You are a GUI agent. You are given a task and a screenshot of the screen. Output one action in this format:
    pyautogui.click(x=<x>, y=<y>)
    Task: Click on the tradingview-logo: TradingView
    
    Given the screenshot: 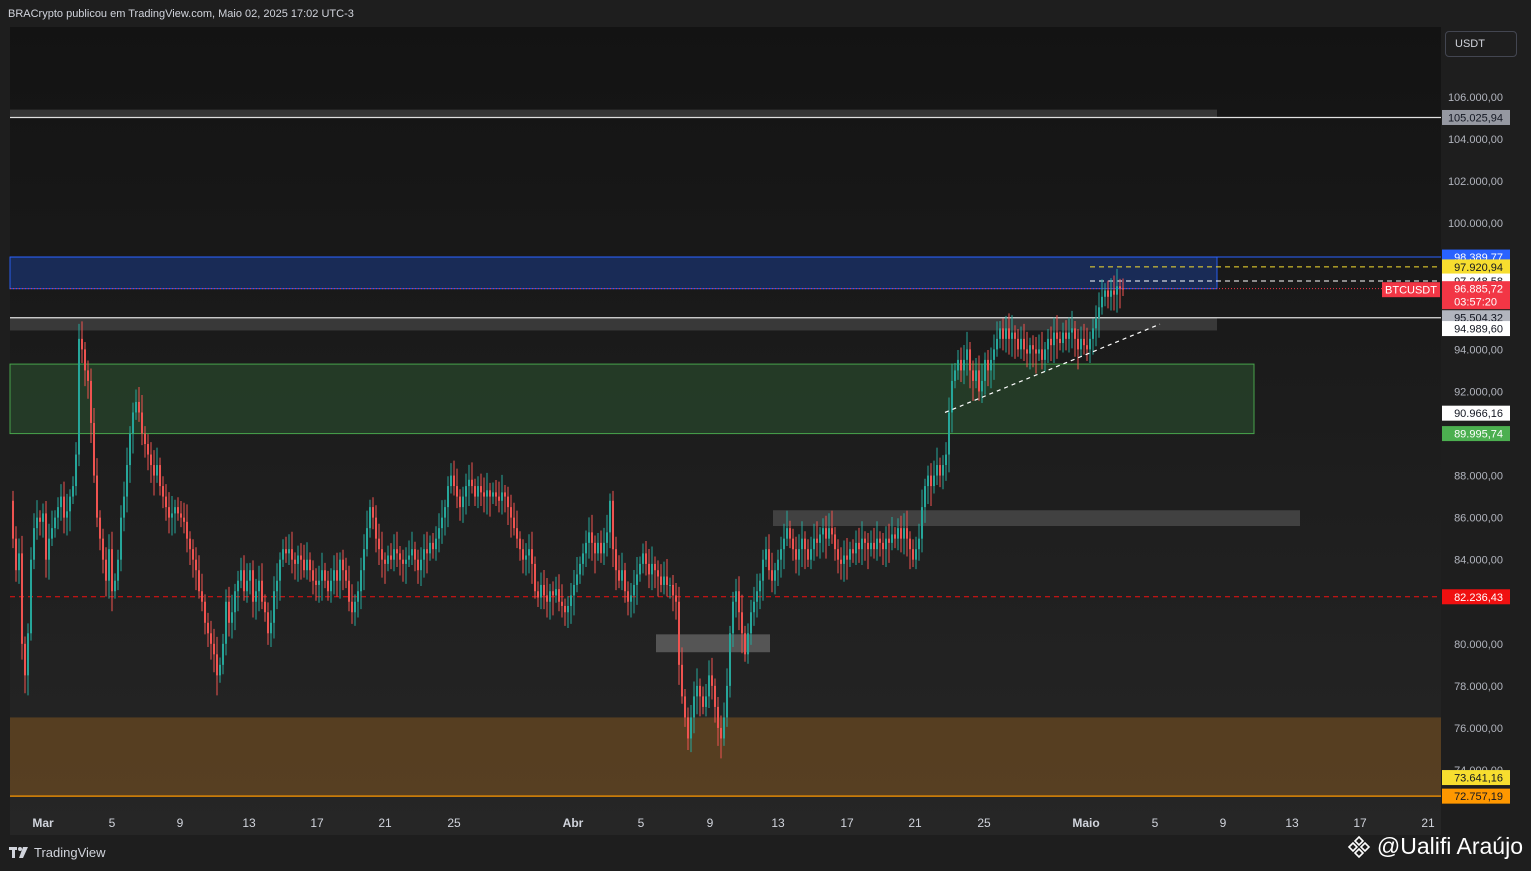 What is the action you would take?
    pyautogui.click(x=57, y=852)
    